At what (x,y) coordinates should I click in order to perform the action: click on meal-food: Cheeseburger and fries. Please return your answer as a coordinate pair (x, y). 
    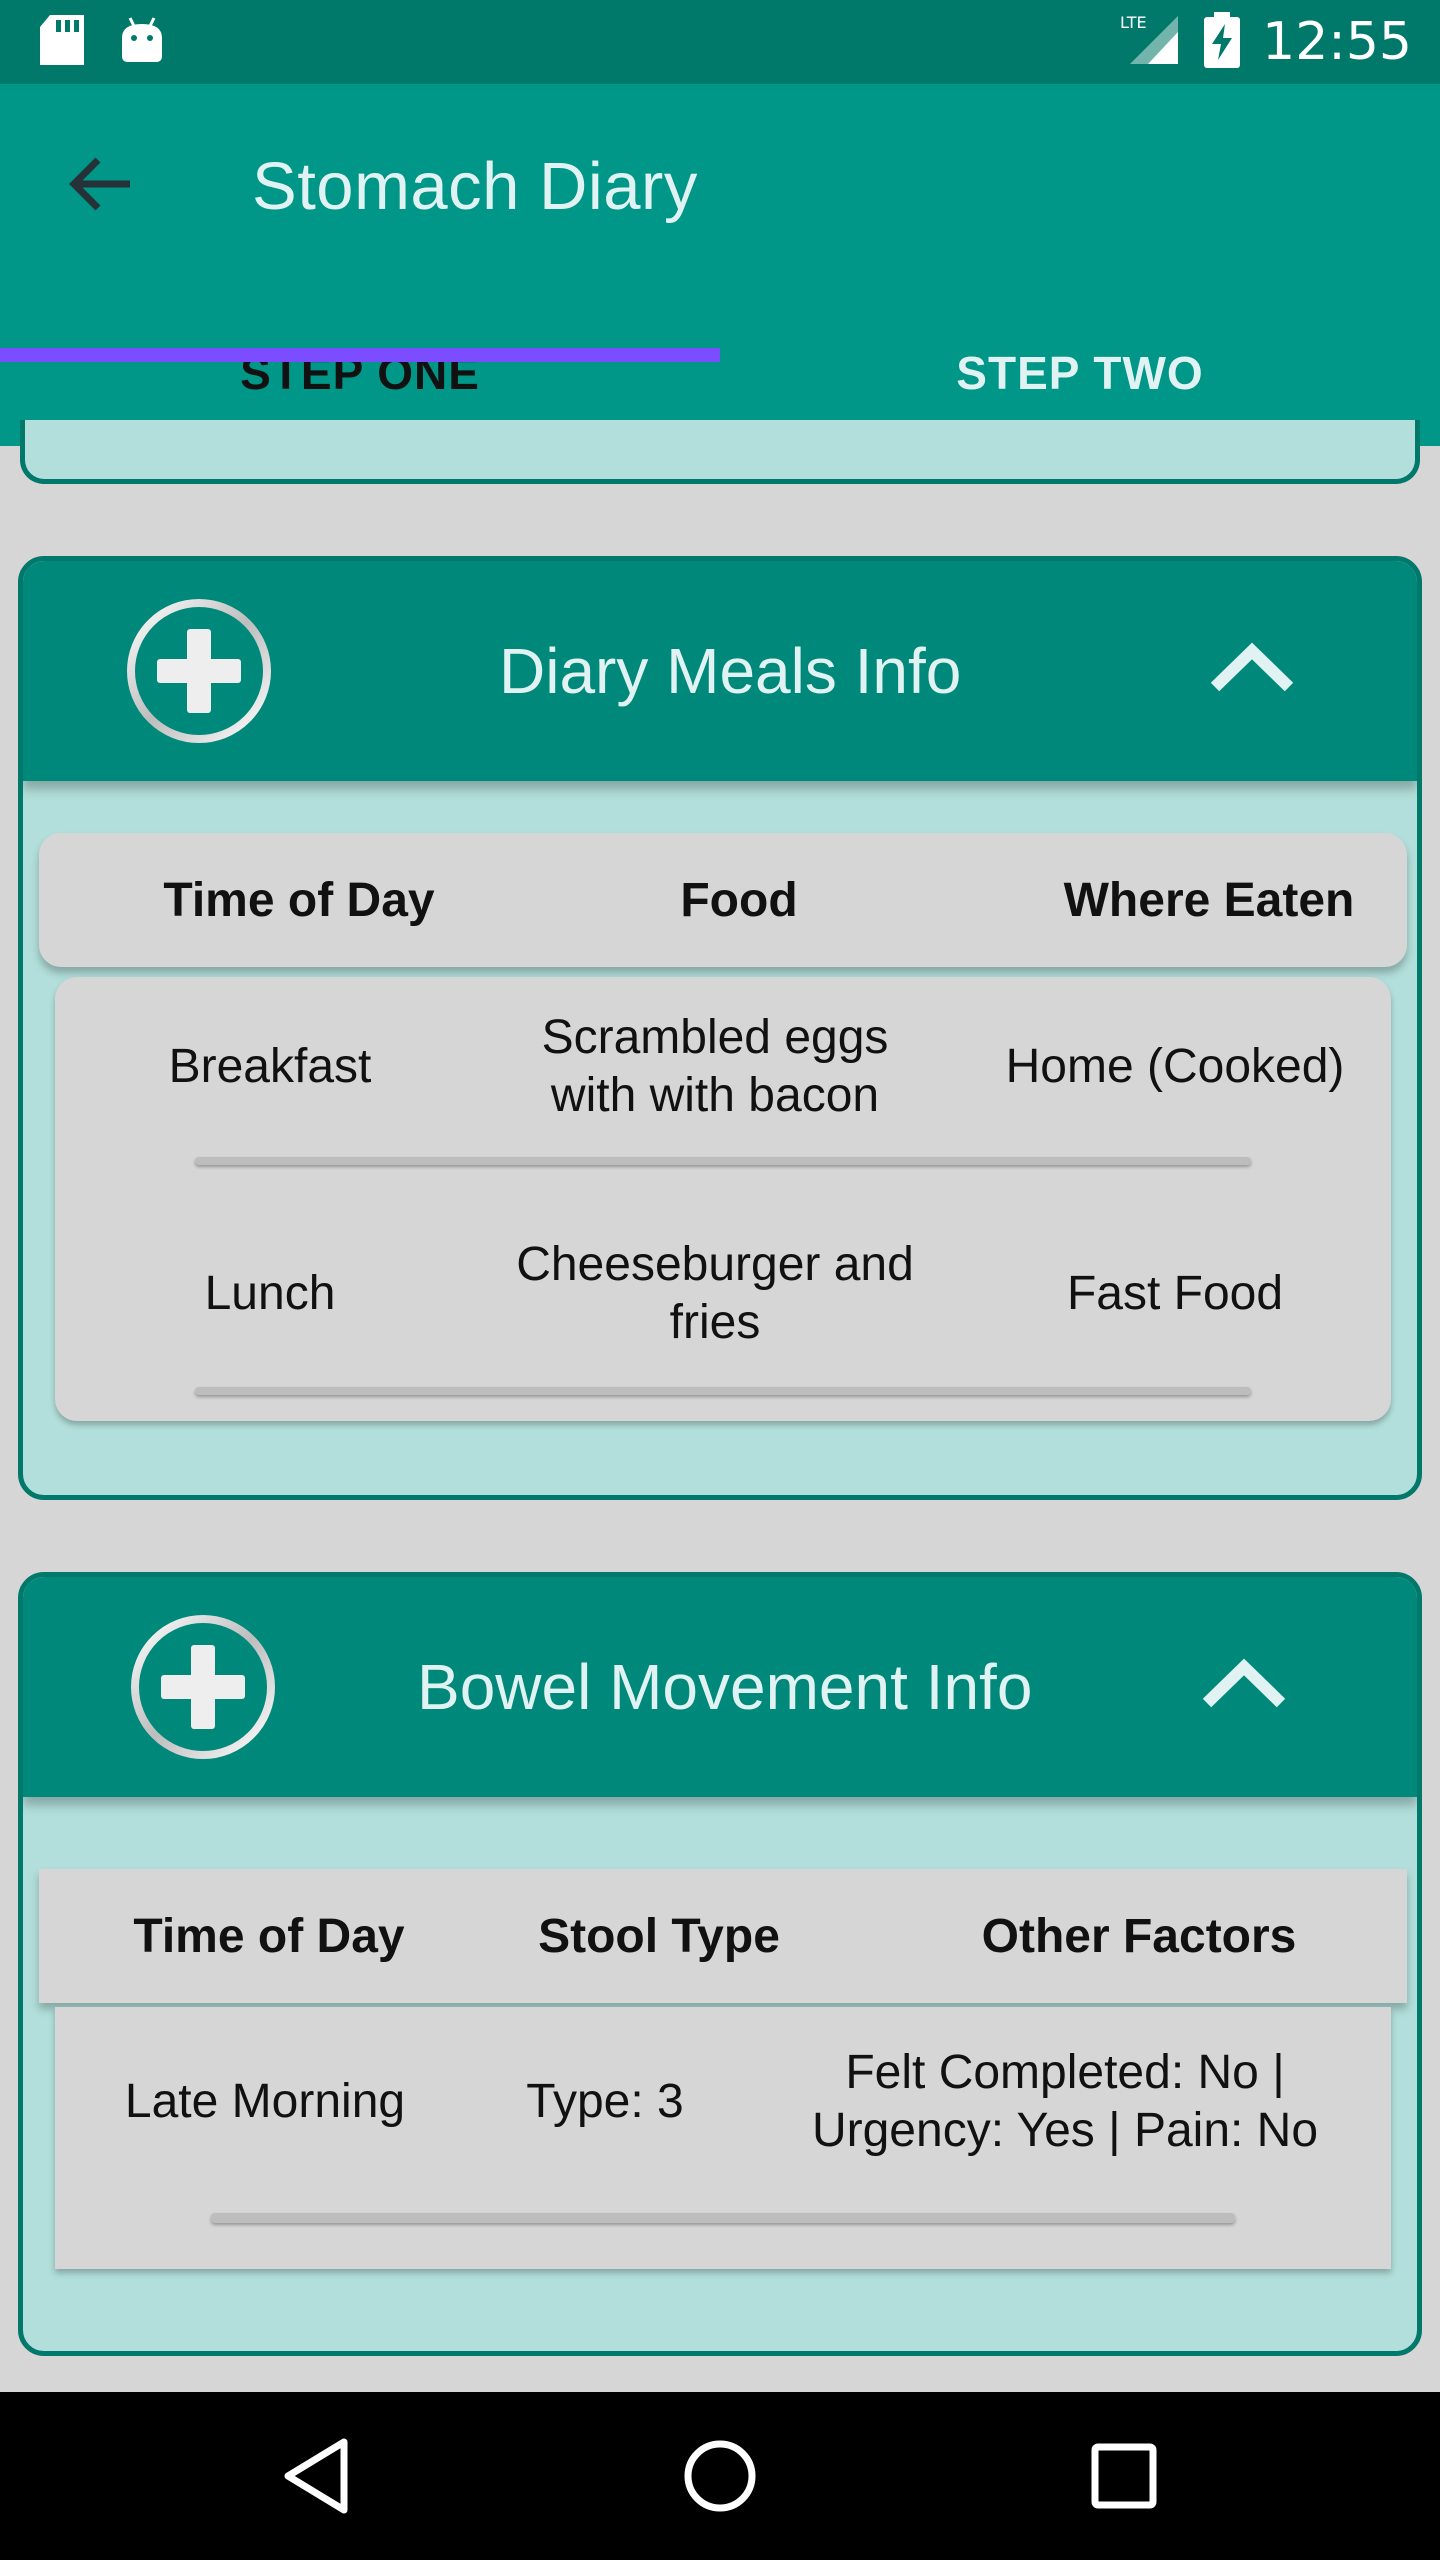
    Looking at the image, I should click on (715, 1293).